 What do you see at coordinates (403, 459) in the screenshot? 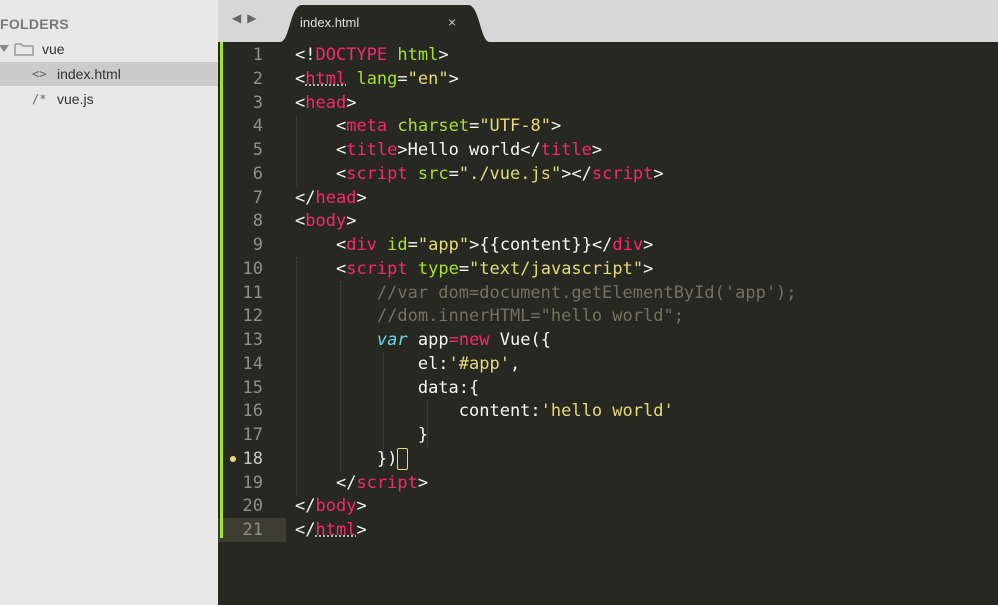
I see `cursor-bracket-highlight` at bounding box center [403, 459].